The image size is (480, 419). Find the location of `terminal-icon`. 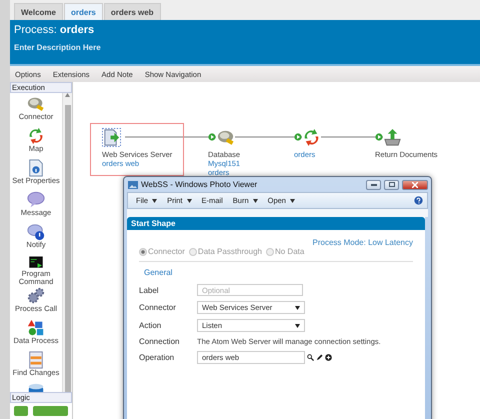

terminal-icon is located at coordinates (36, 262).